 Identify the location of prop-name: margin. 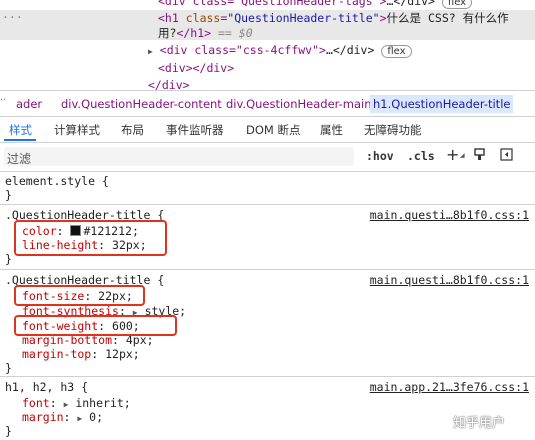
(43, 417).